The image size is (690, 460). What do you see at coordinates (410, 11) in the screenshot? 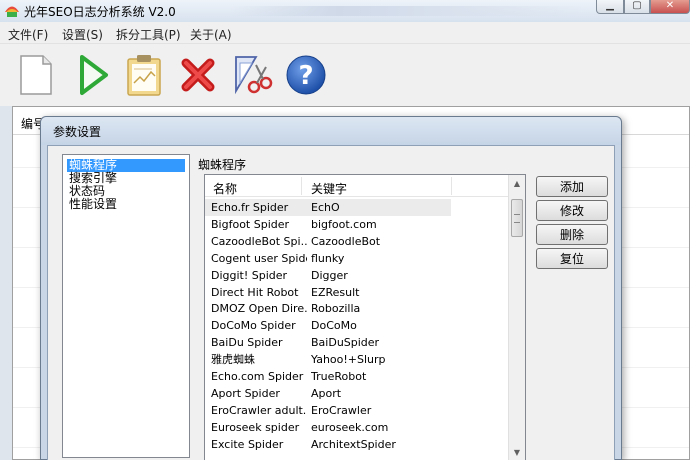
I see `blurred-background-area` at bounding box center [410, 11].